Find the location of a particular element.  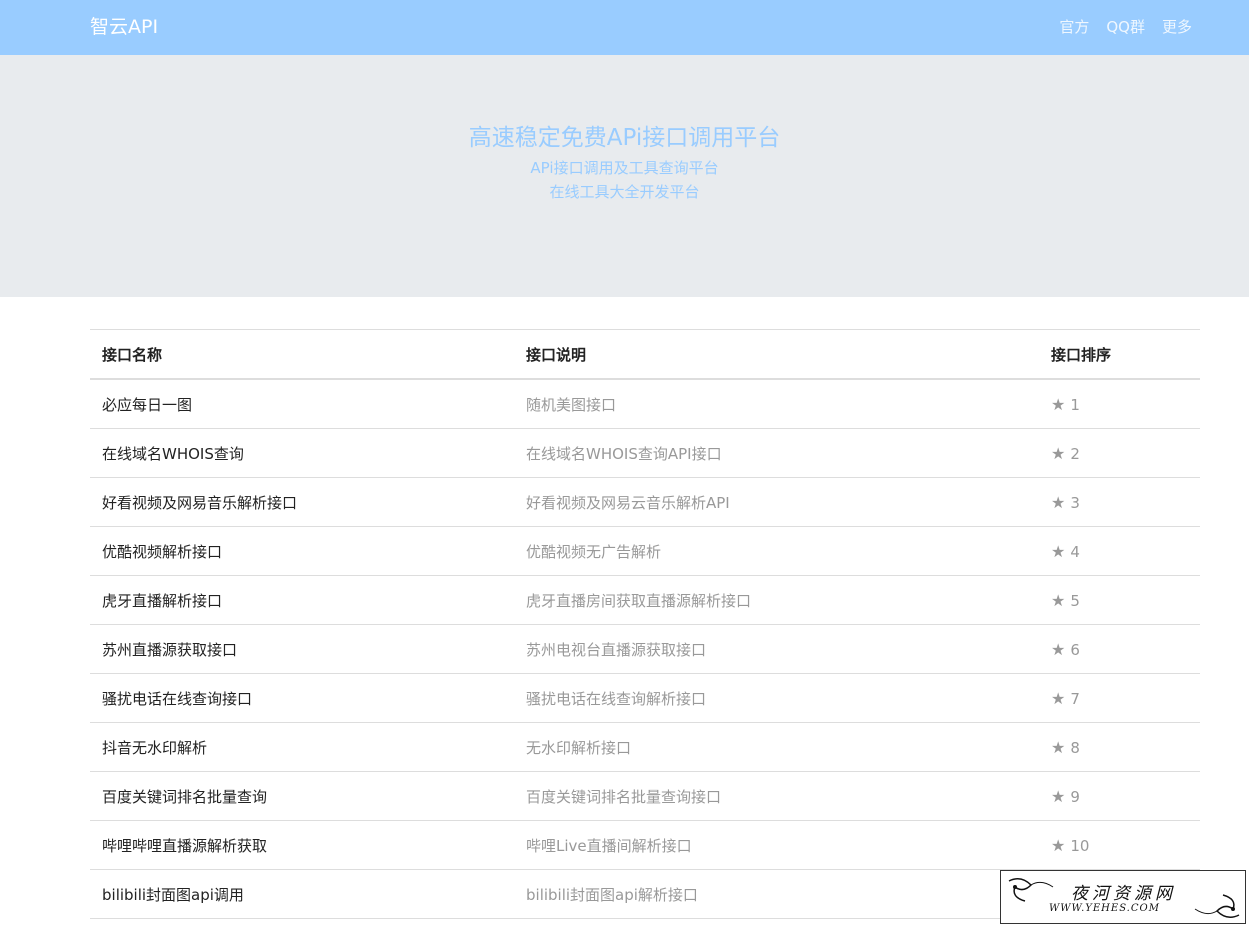

api-name-cell: 必应每日一图 is located at coordinates (302, 404).